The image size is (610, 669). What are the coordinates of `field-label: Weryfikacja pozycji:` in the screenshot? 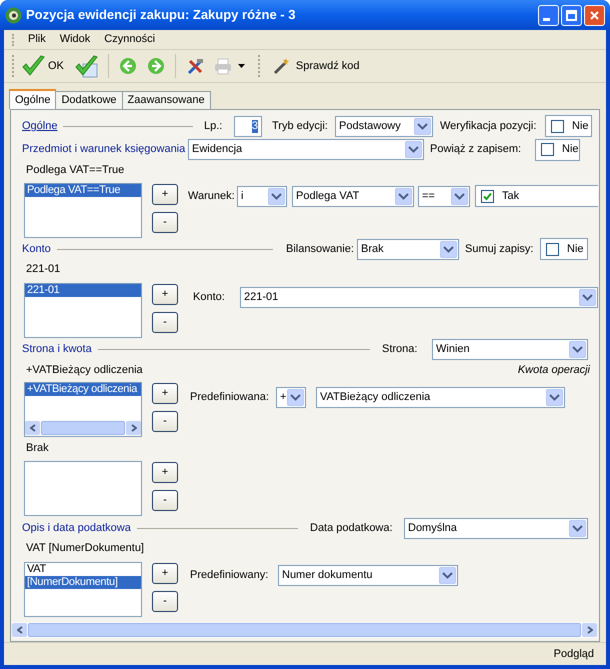 It's located at (489, 126).